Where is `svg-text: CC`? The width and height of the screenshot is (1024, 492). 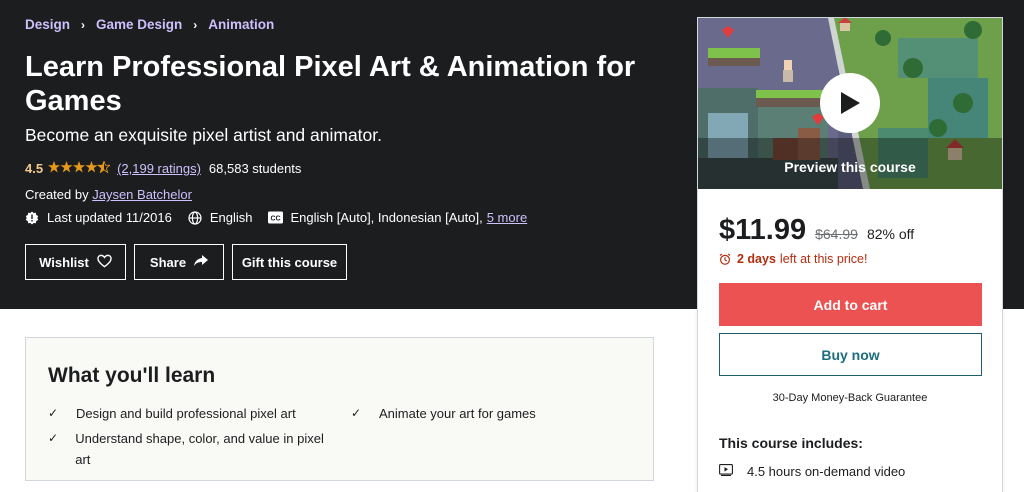
svg-text: CC is located at coordinates (276, 218).